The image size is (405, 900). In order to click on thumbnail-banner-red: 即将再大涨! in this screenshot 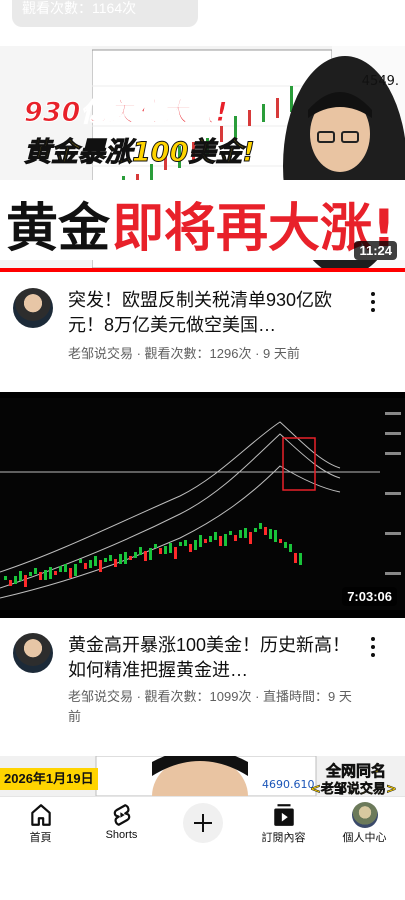, I will do `click(254, 229)`.